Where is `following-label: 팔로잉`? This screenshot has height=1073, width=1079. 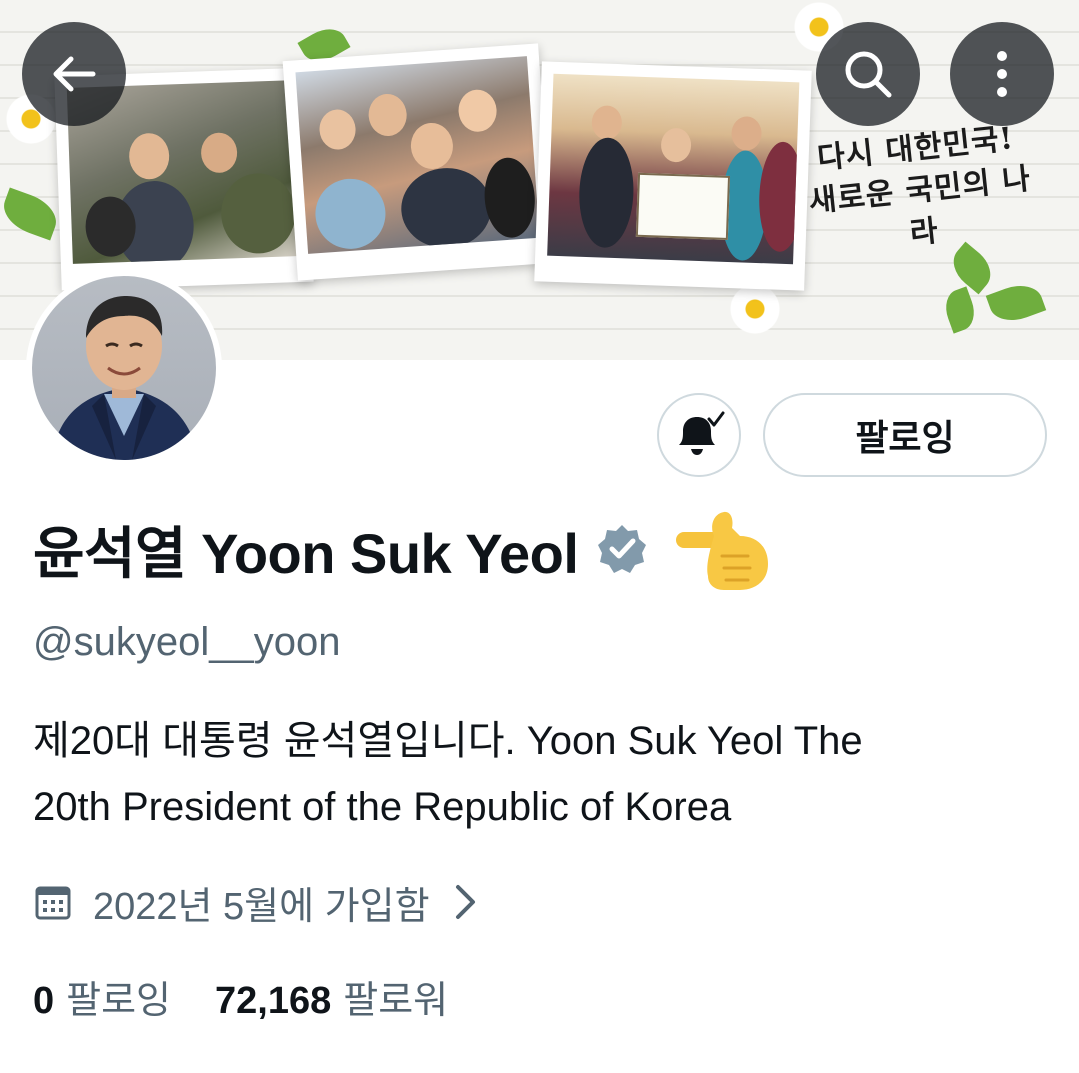
following-label: 팔로잉 is located at coordinates (119, 1000).